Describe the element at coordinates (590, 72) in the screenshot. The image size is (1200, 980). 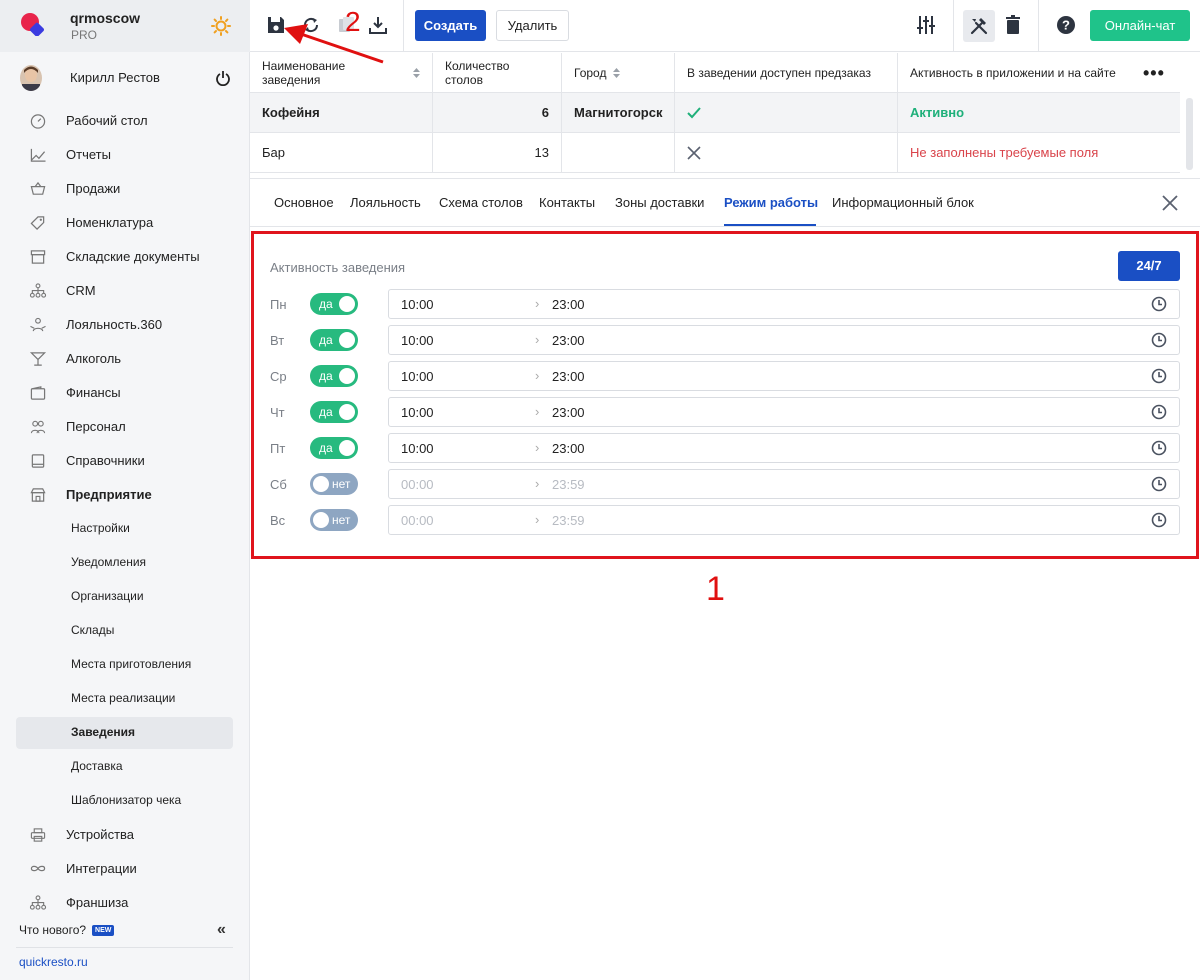
I see `header-label: Город` at that location.